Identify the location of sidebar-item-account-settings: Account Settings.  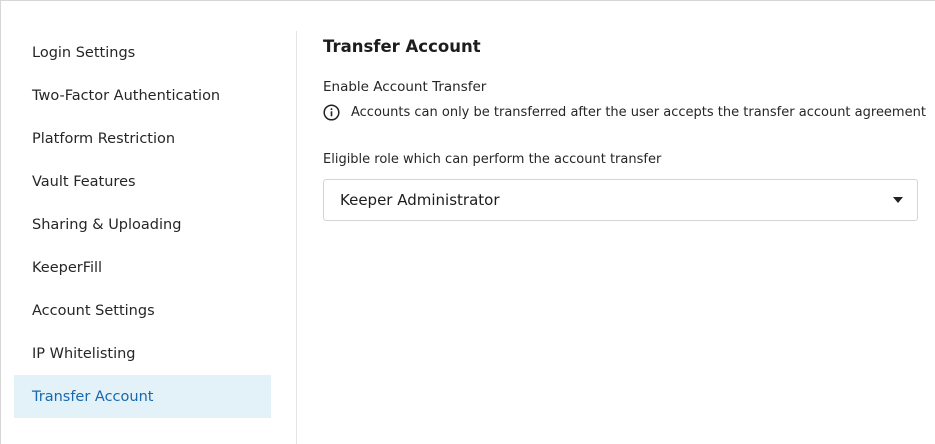
(142, 310).